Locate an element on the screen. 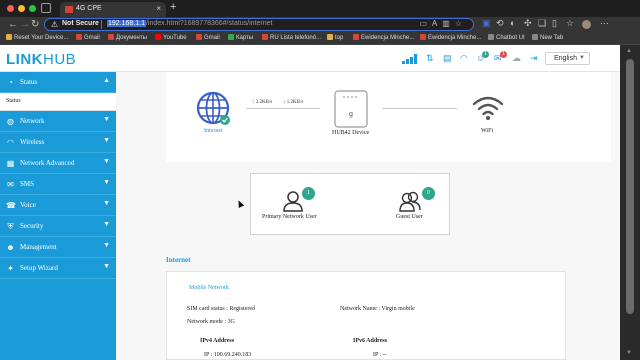  tab-close-icon: × is located at coordinates (158, 8).